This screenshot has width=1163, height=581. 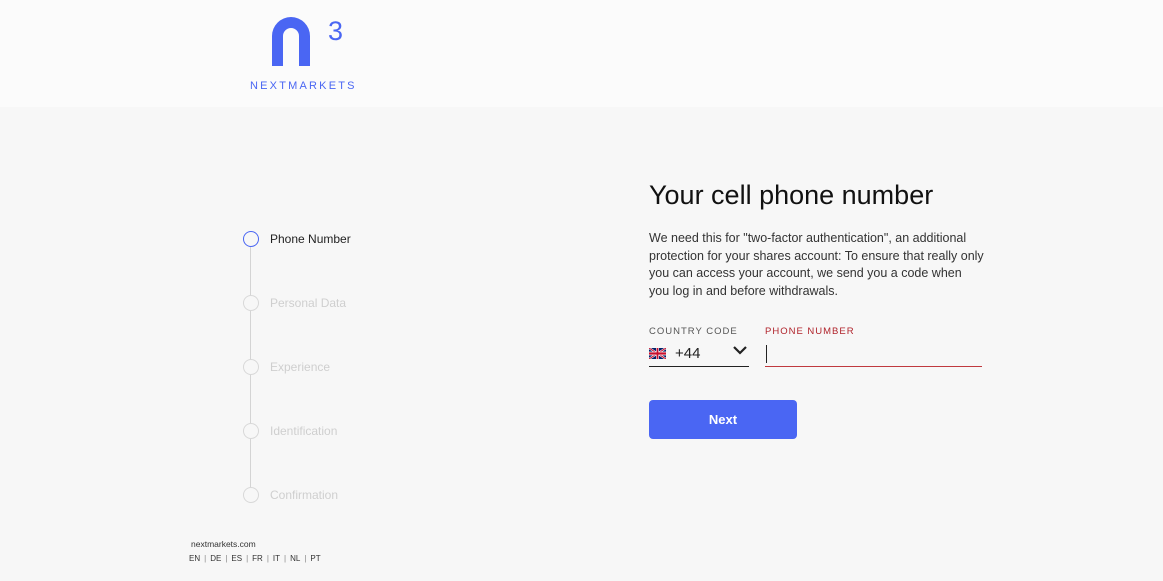 I want to click on step-label: Experience, so click(x=300, y=367).